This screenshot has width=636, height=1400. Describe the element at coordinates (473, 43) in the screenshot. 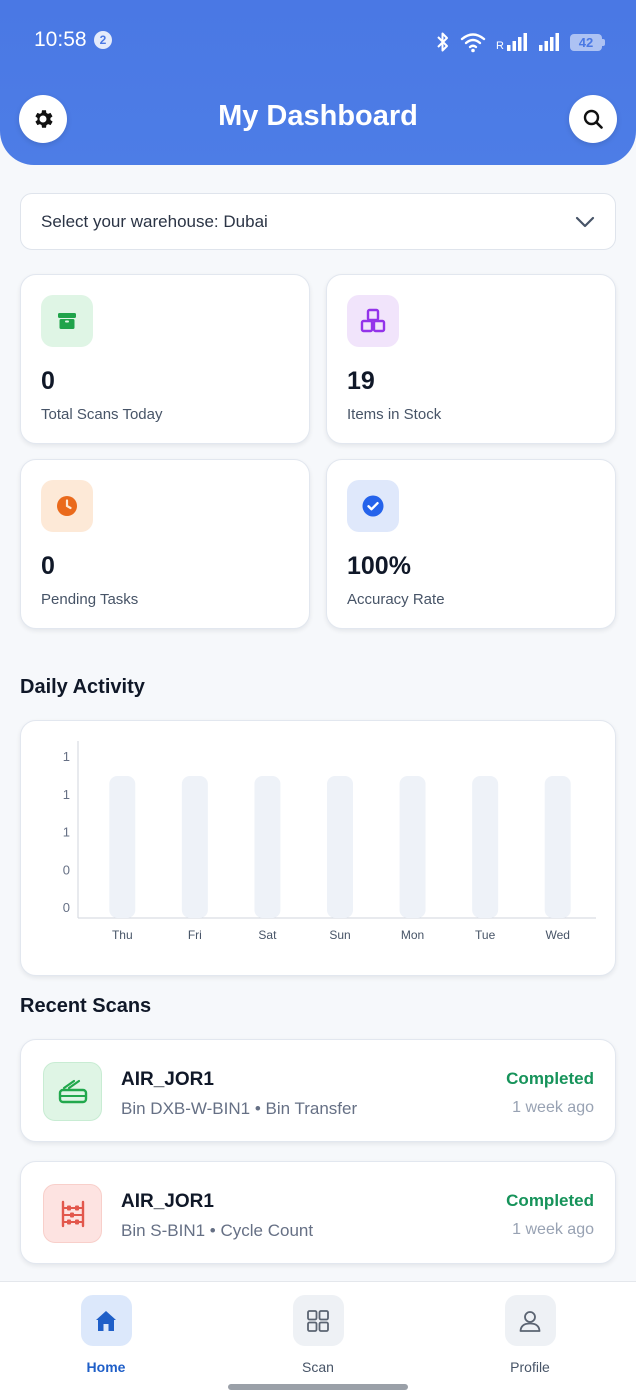

I see `wifi-icon` at that location.